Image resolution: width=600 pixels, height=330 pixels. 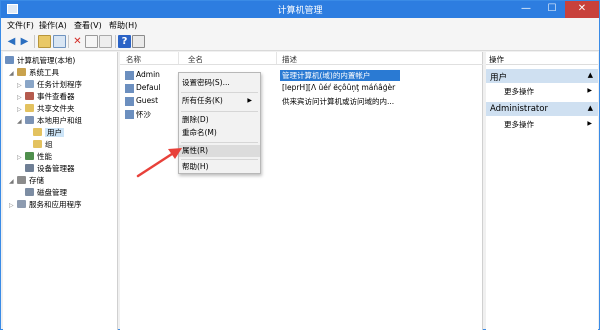 I want to click on table-row: Defaul [leprH][Λ ûéŕ ëçôûņţ máńâģèr, so click(x=301, y=88).